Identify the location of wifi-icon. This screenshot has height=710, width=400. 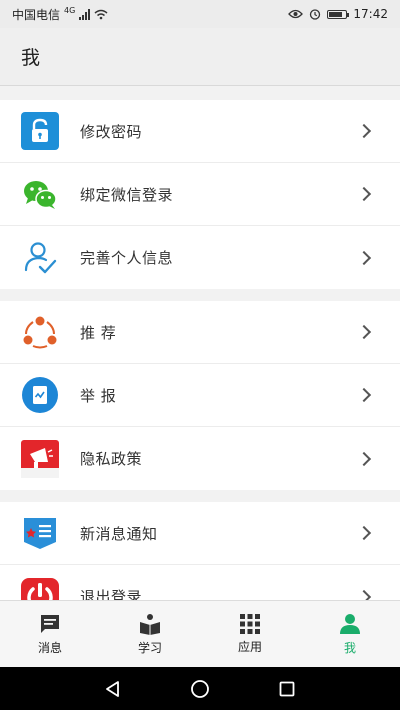
(101, 14).